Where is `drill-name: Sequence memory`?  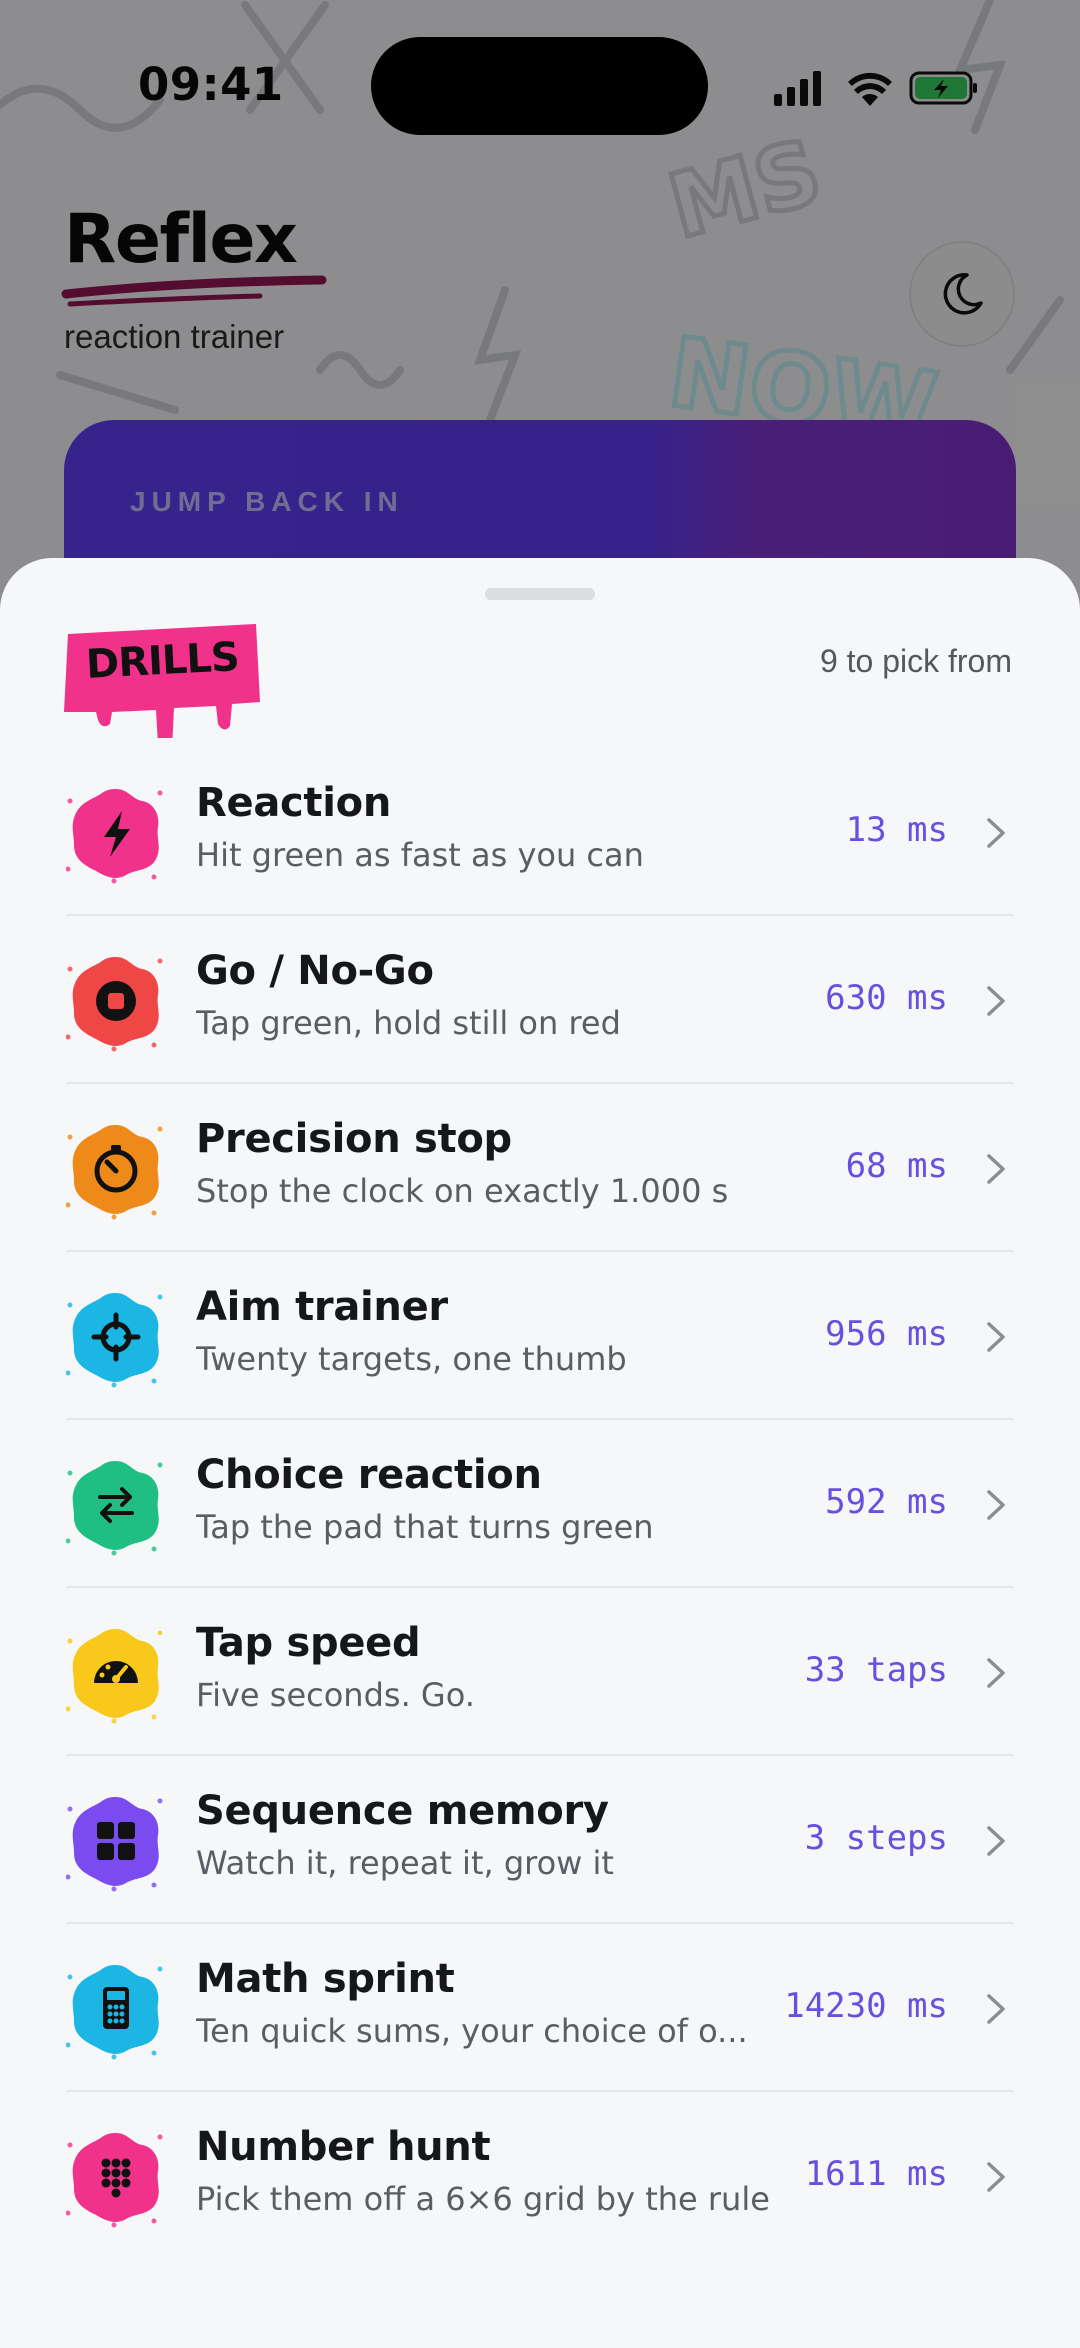 drill-name: Sequence memory is located at coordinates (402, 1811).